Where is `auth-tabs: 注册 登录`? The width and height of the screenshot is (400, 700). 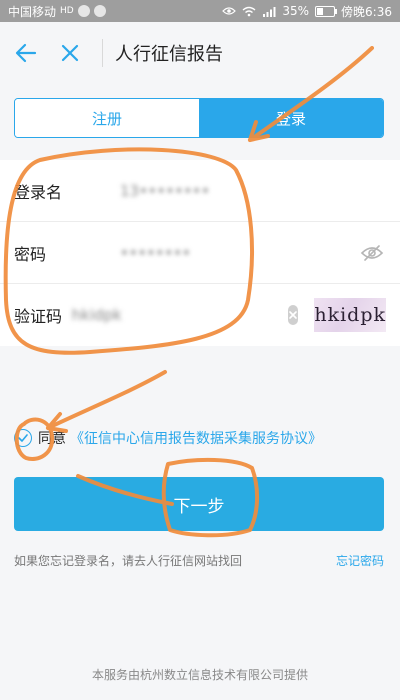
auth-tabs: 注册 登录 is located at coordinates (199, 118).